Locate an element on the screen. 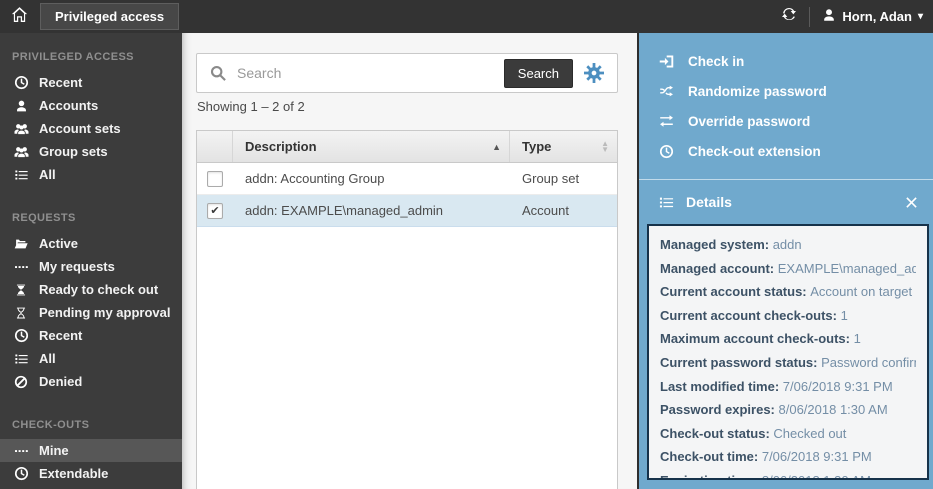 The width and height of the screenshot is (933, 489). sidebar-item-ready-to-check-out: Ready to check out is located at coordinates (91, 289).